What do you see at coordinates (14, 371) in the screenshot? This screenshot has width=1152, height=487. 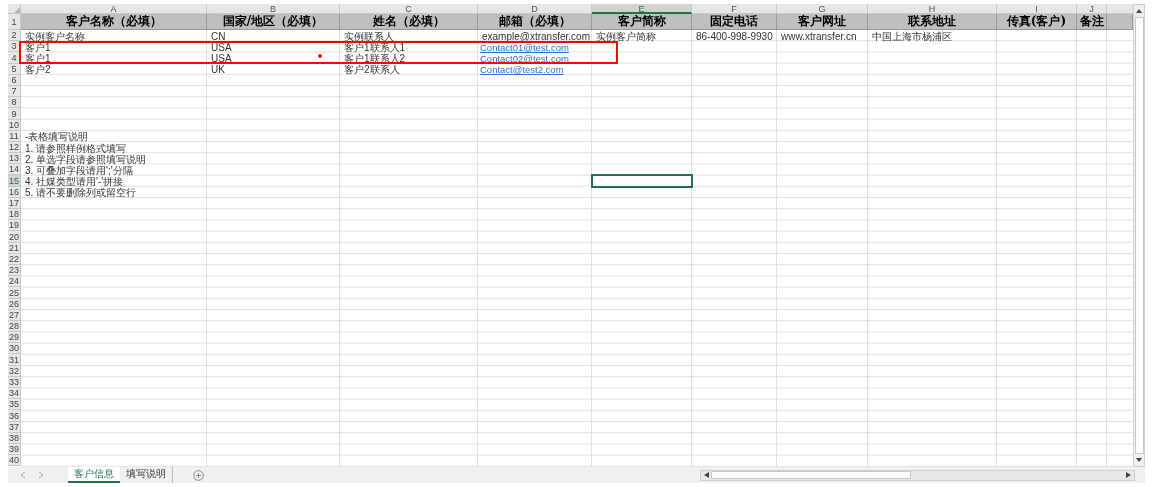 I see `row-header: 32` at bounding box center [14, 371].